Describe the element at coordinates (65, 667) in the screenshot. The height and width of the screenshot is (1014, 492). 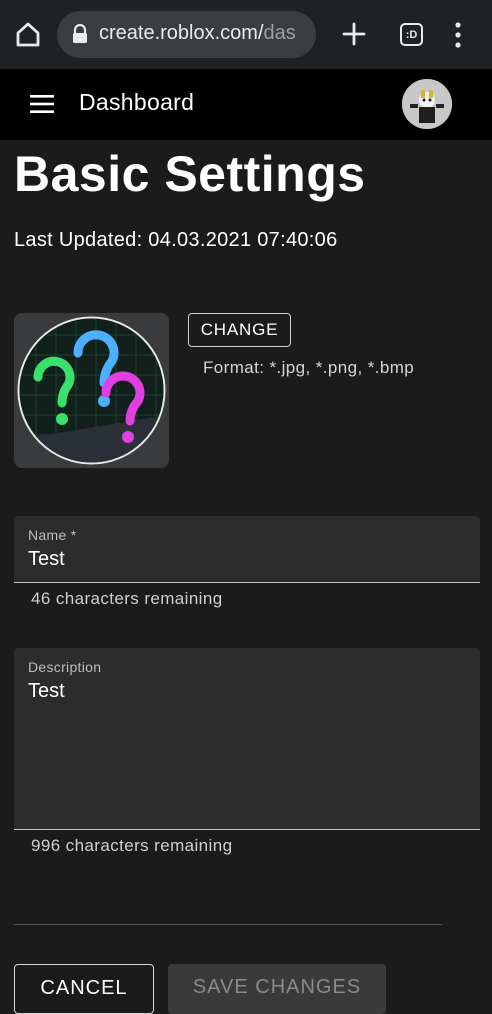
I see `description-label: Description` at that location.